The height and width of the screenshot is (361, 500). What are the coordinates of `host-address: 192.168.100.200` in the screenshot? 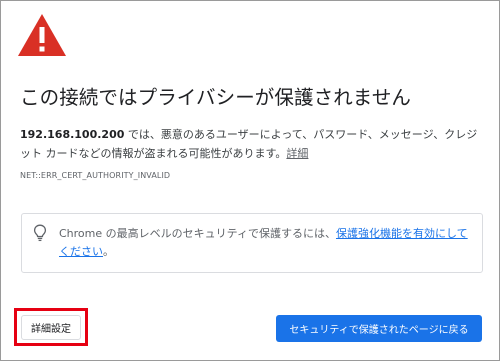 It's located at (72, 134).